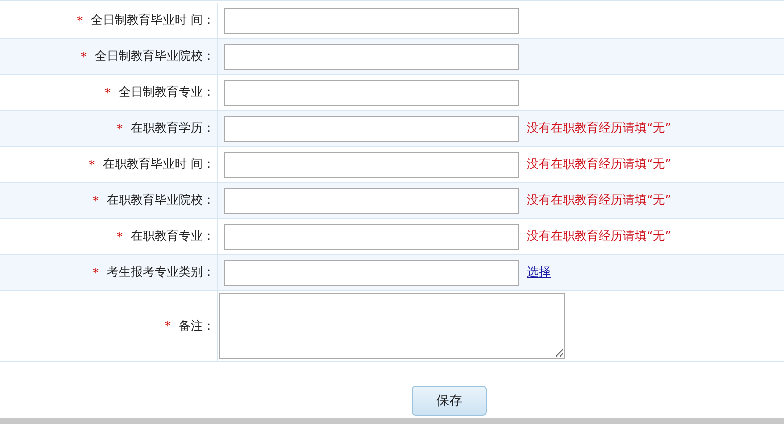 This screenshot has height=424, width=784. I want to click on field-label: 全日制教育毕业时 间：, so click(153, 20).